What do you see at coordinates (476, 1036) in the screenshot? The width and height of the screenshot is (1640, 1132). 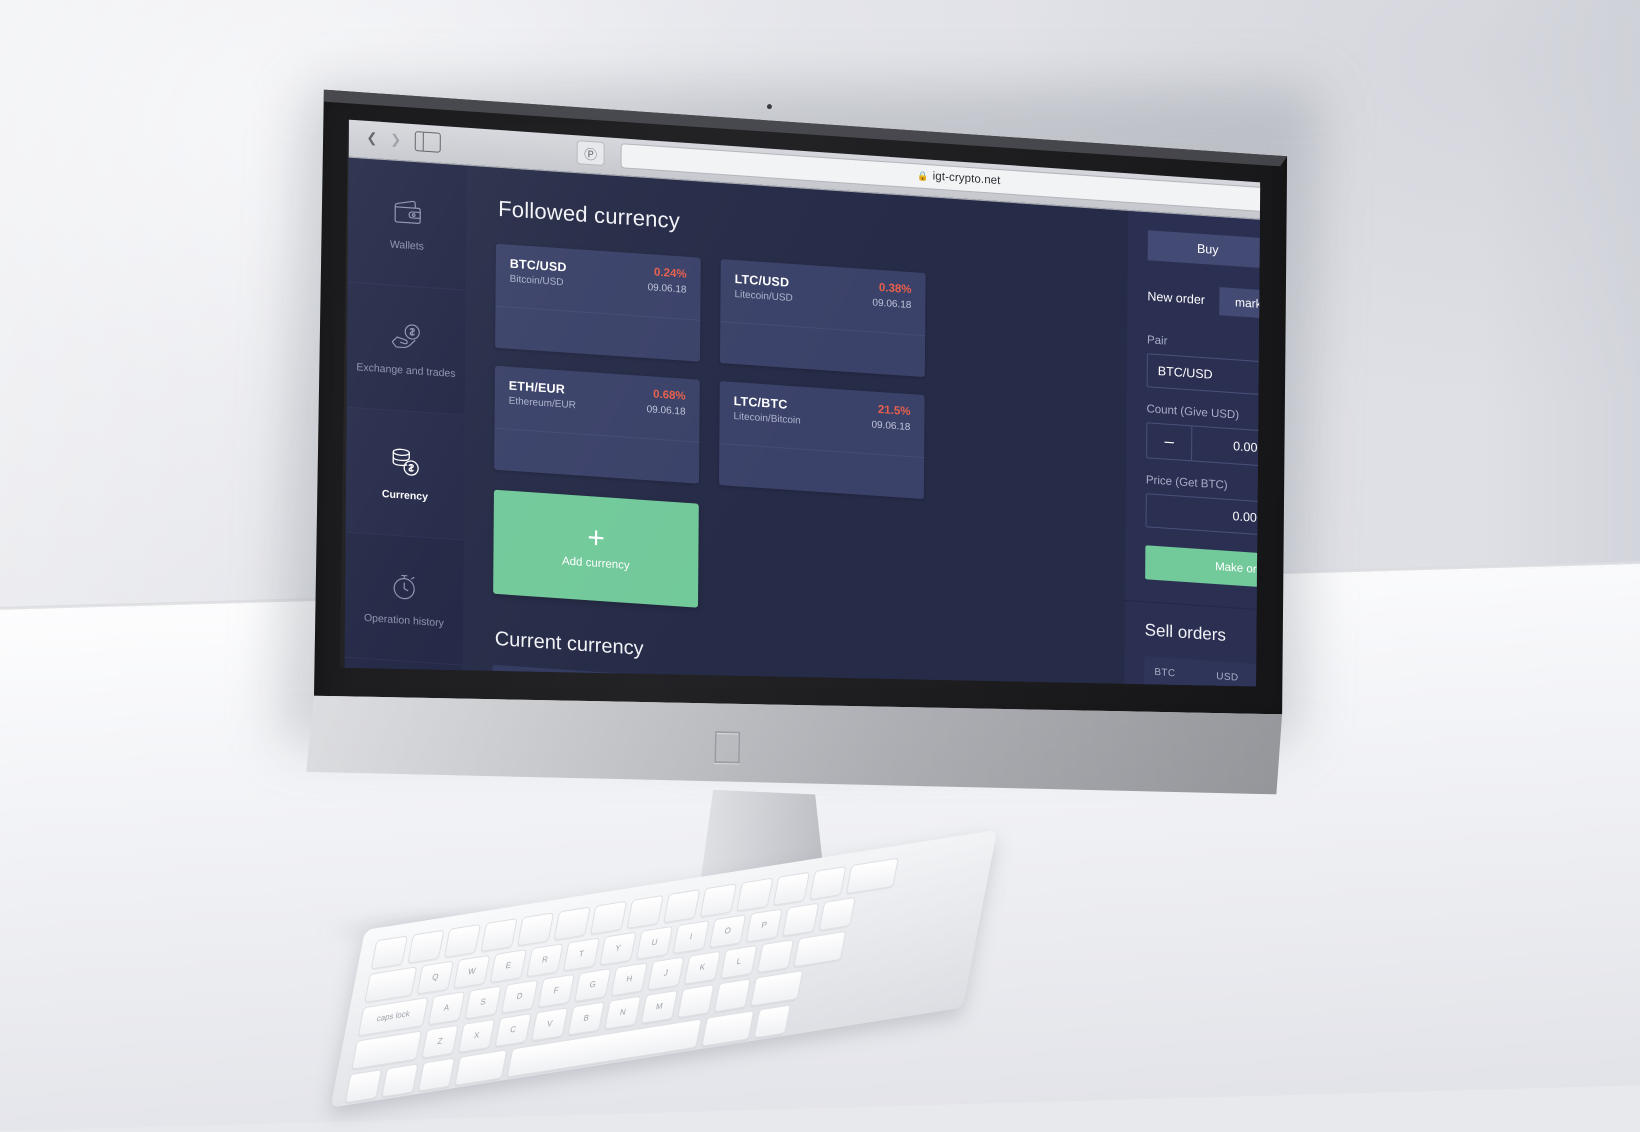 I see `key: X` at bounding box center [476, 1036].